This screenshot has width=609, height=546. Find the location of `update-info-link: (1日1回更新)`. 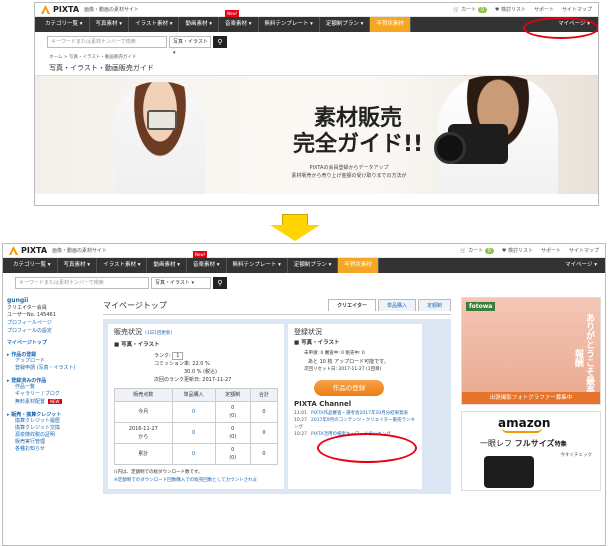

update-info-link: (1日1回更新) is located at coordinates (158, 333).